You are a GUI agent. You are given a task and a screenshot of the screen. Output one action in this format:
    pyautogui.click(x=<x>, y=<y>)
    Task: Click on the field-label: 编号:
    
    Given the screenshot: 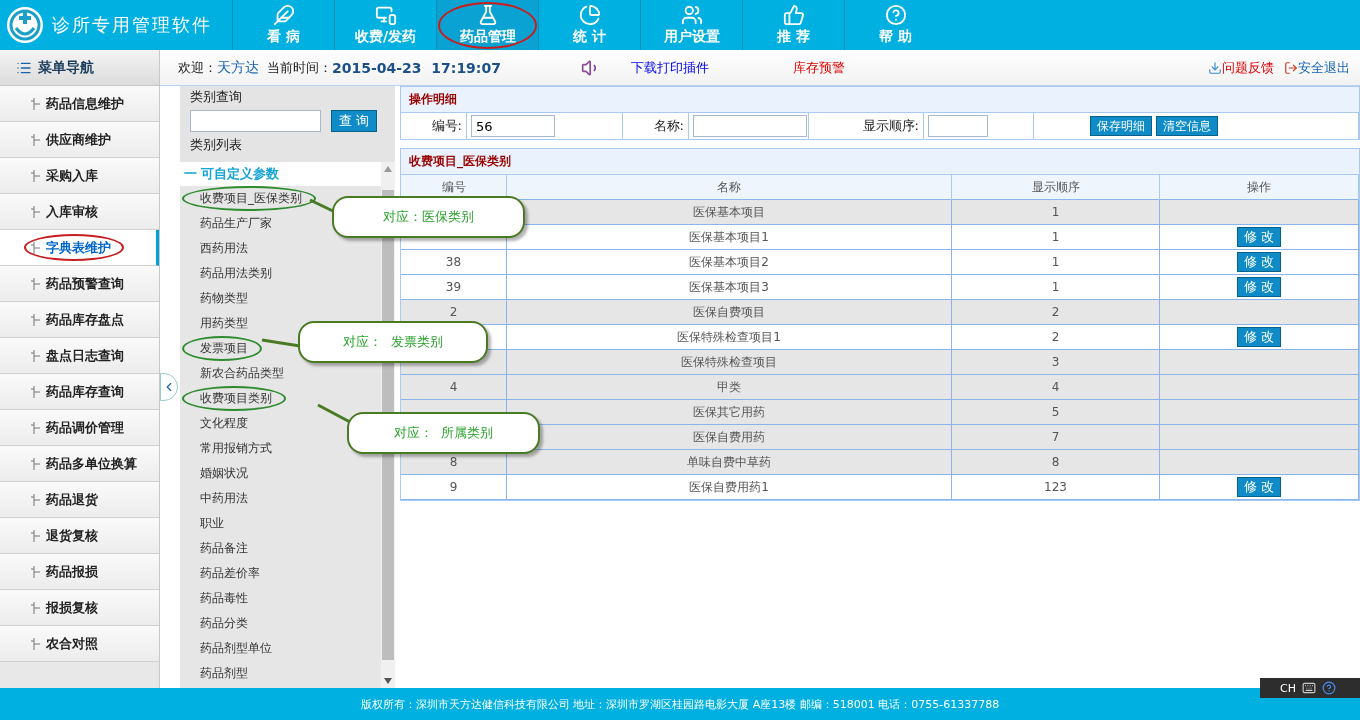 What is the action you would take?
    pyautogui.click(x=446, y=126)
    